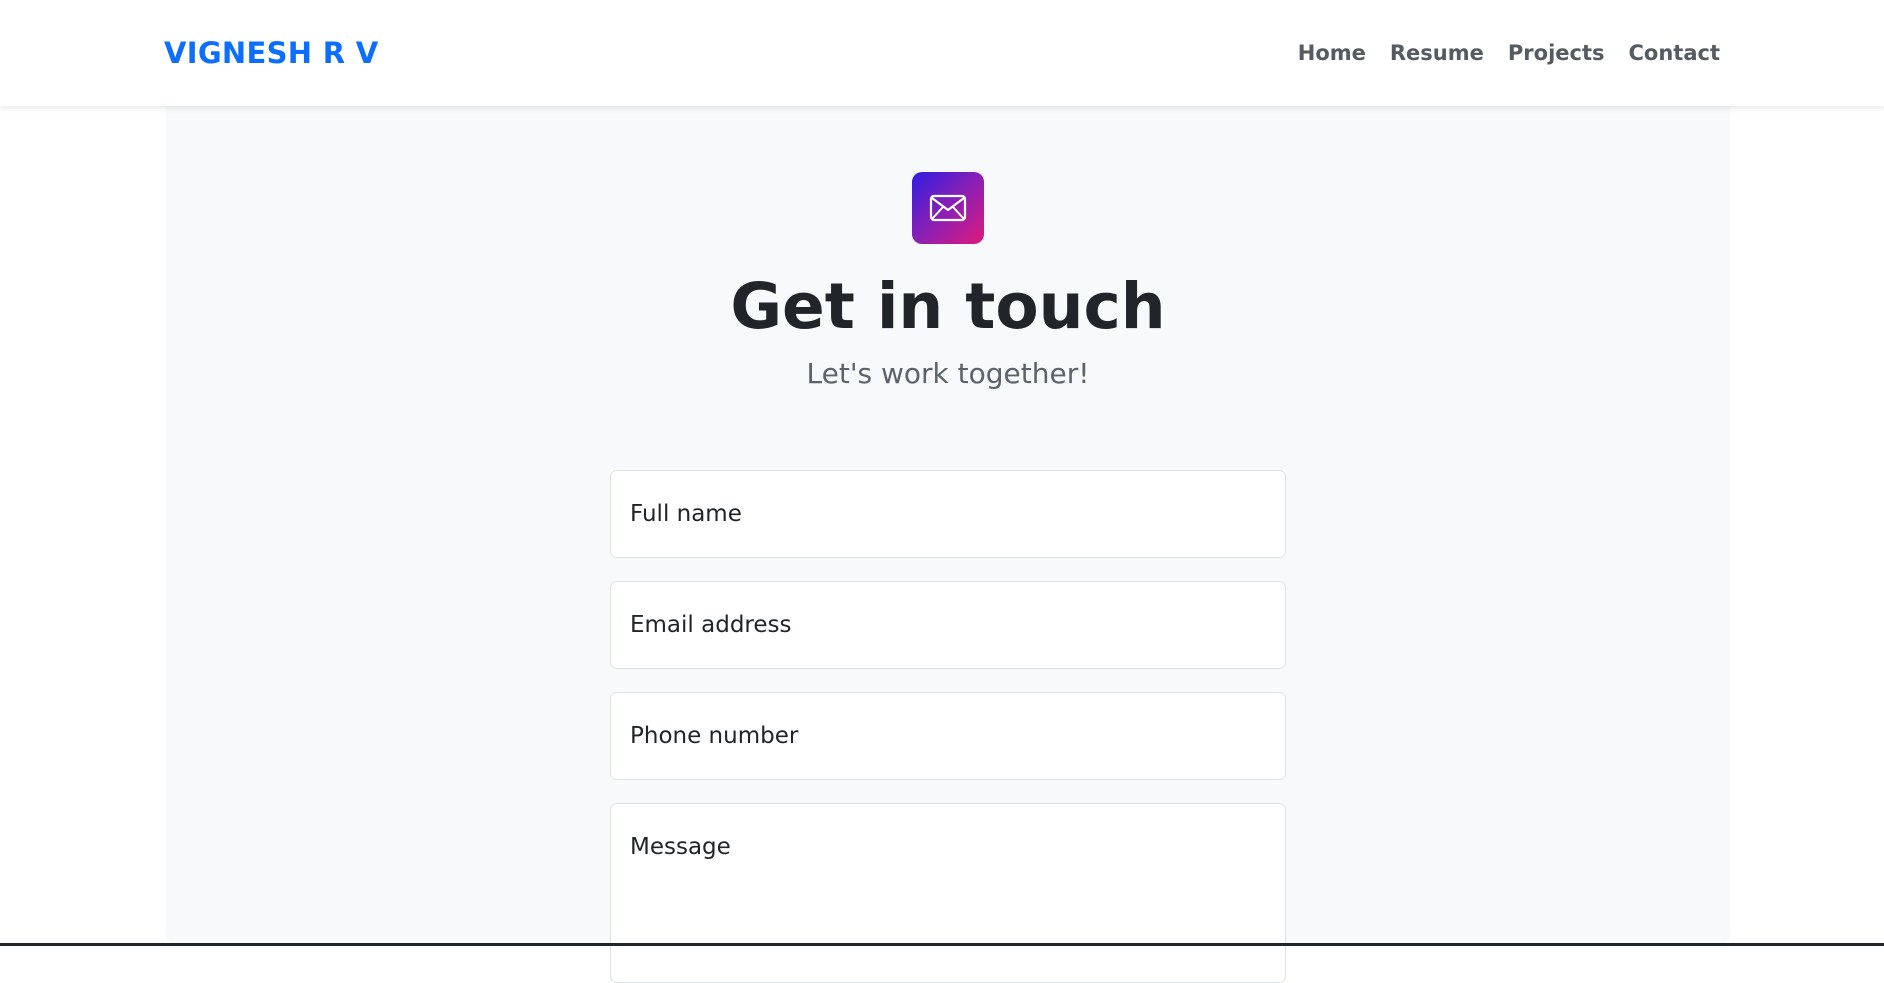 The width and height of the screenshot is (1884, 983). Describe the element at coordinates (1675, 53) in the screenshot. I see `nav-link-contact: Contact` at that location.